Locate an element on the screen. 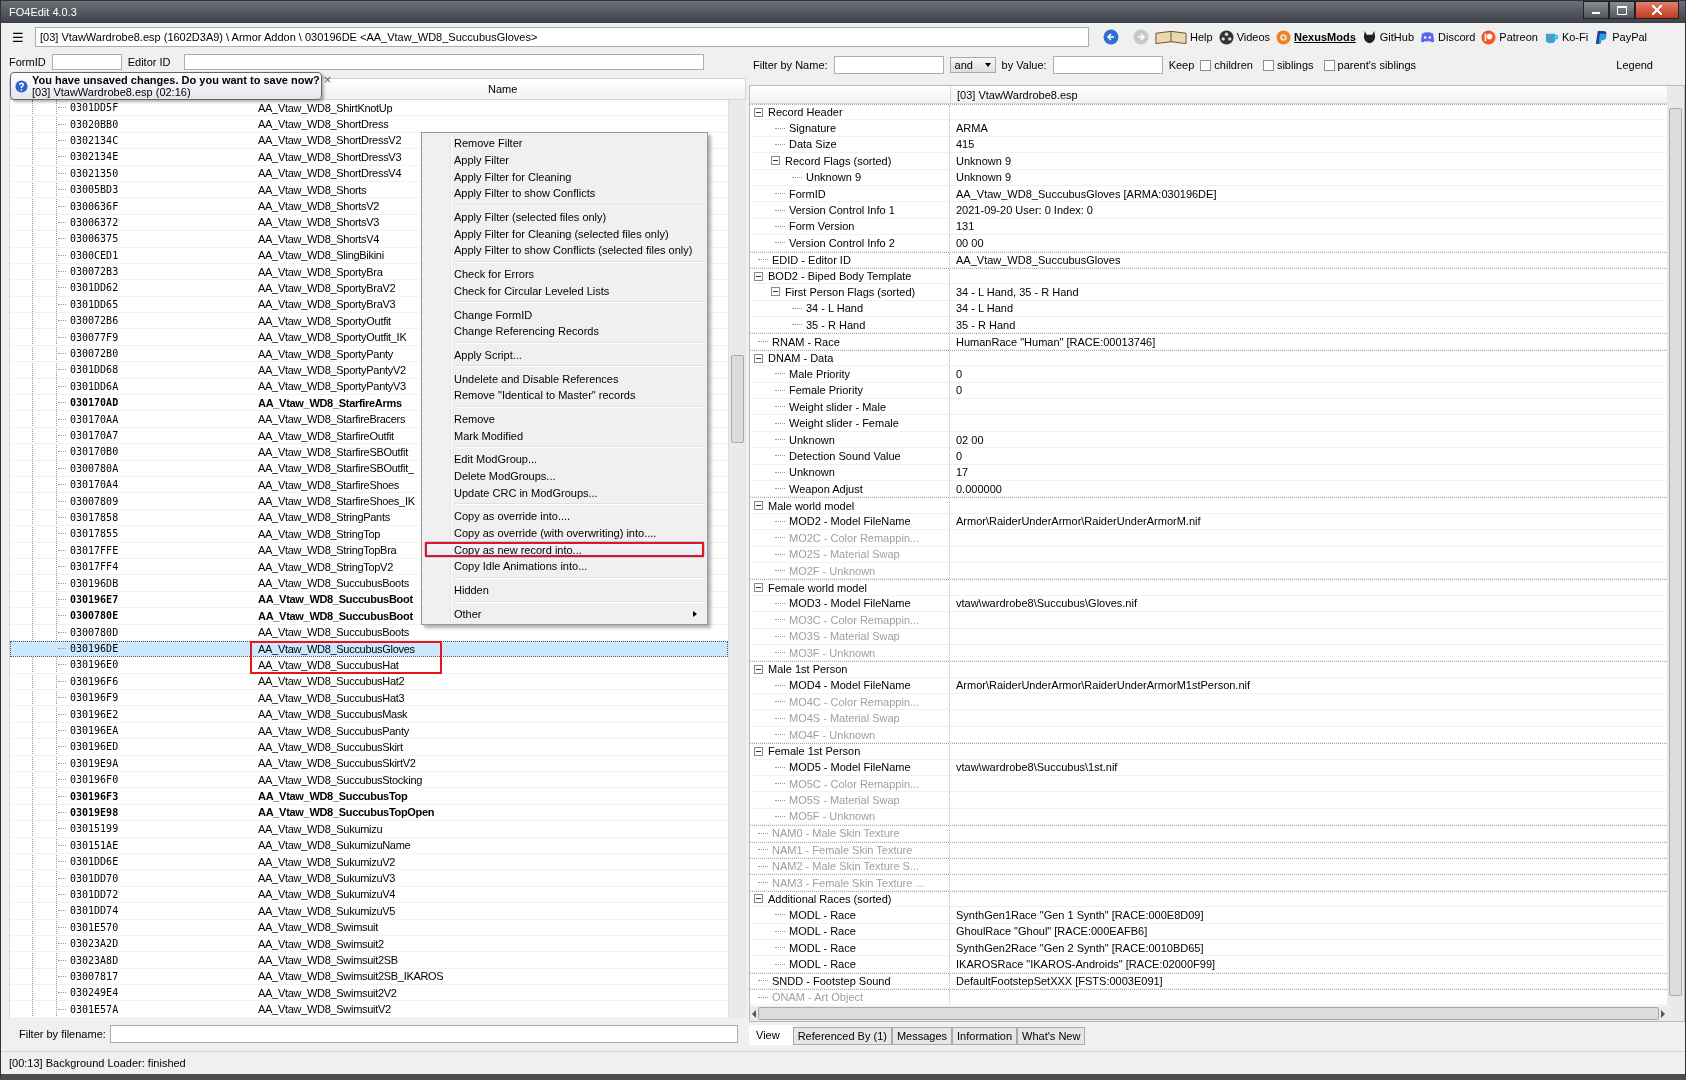  list-row: 0301E57A AA_Vtaw_WD8_SwimsuitV2 is located at coordinates (369, 1009).